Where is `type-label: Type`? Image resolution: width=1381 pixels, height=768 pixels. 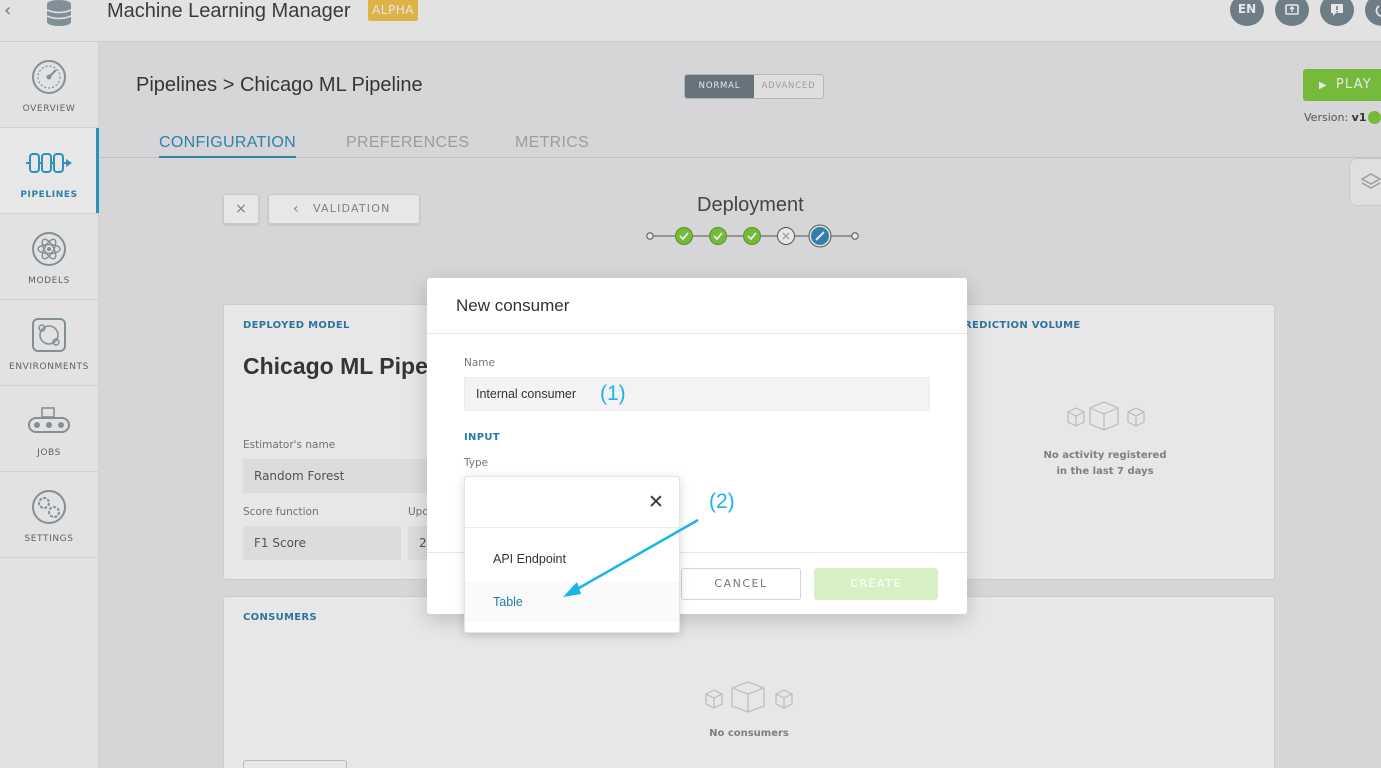
type-label: Type is located at coordinates (476, 463).